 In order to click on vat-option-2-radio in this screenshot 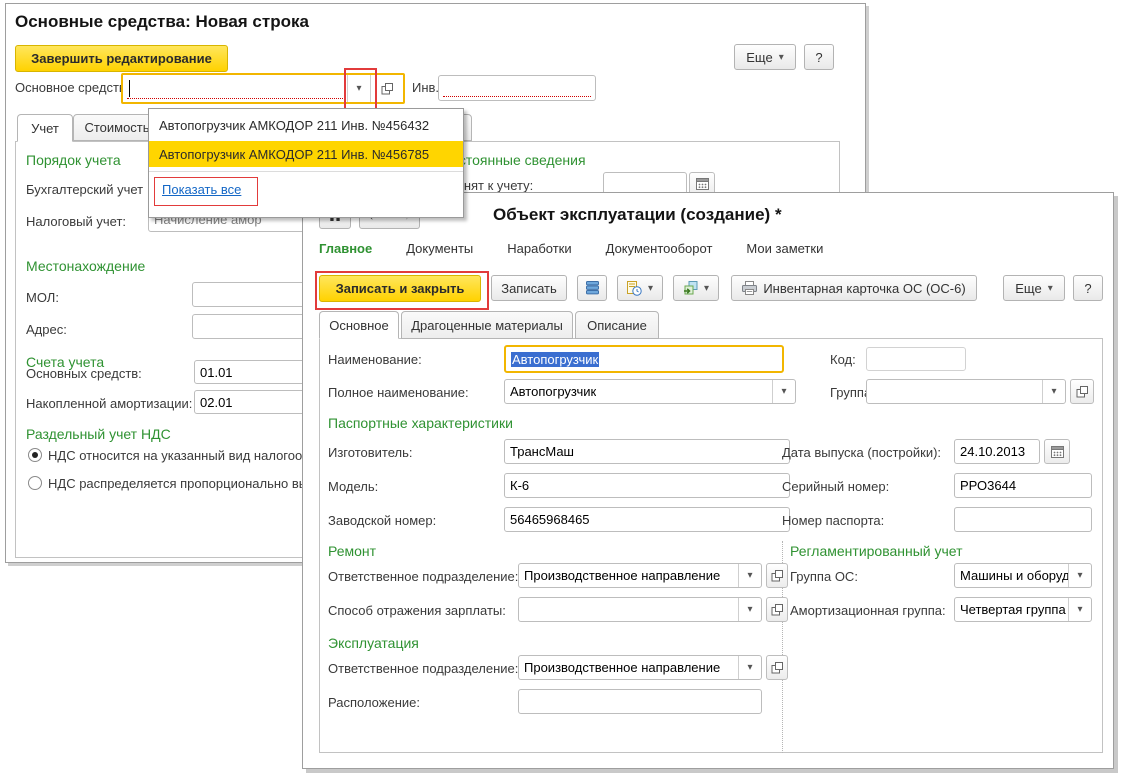, I will do `click(35, 483)`.